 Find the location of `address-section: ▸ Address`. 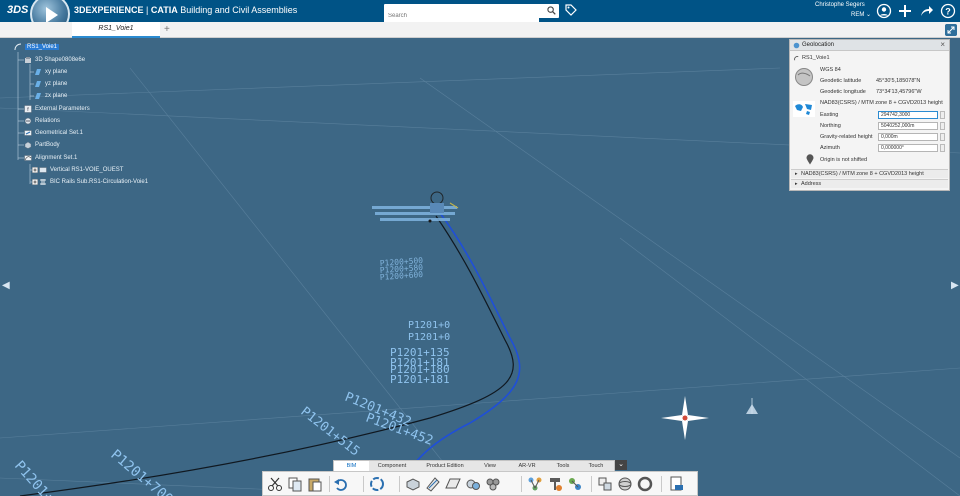

address-section: ▸ Address is located at coordinates (869, 183).